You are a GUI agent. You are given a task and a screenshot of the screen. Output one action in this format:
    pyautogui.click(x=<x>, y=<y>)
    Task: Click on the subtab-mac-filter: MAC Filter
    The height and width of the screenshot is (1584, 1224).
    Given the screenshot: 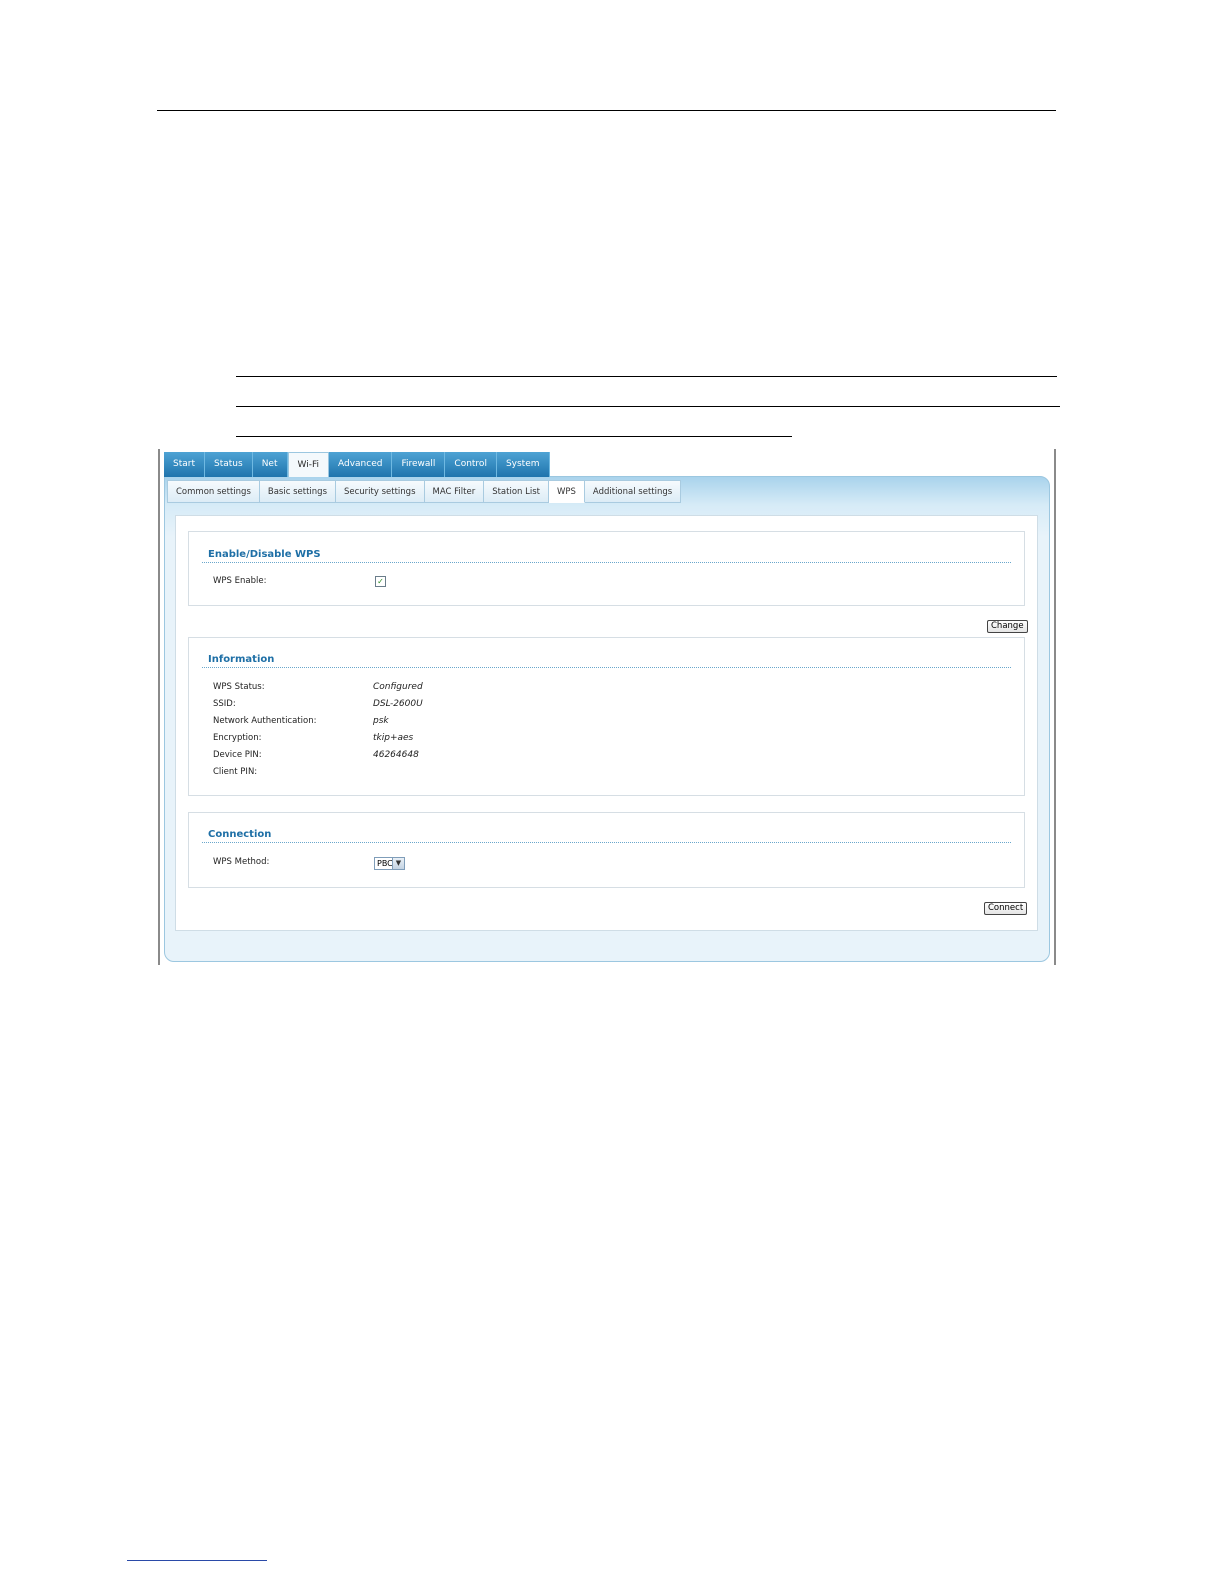 What is the action you would take?
    pyautogui.click(x=454, y=491)
    